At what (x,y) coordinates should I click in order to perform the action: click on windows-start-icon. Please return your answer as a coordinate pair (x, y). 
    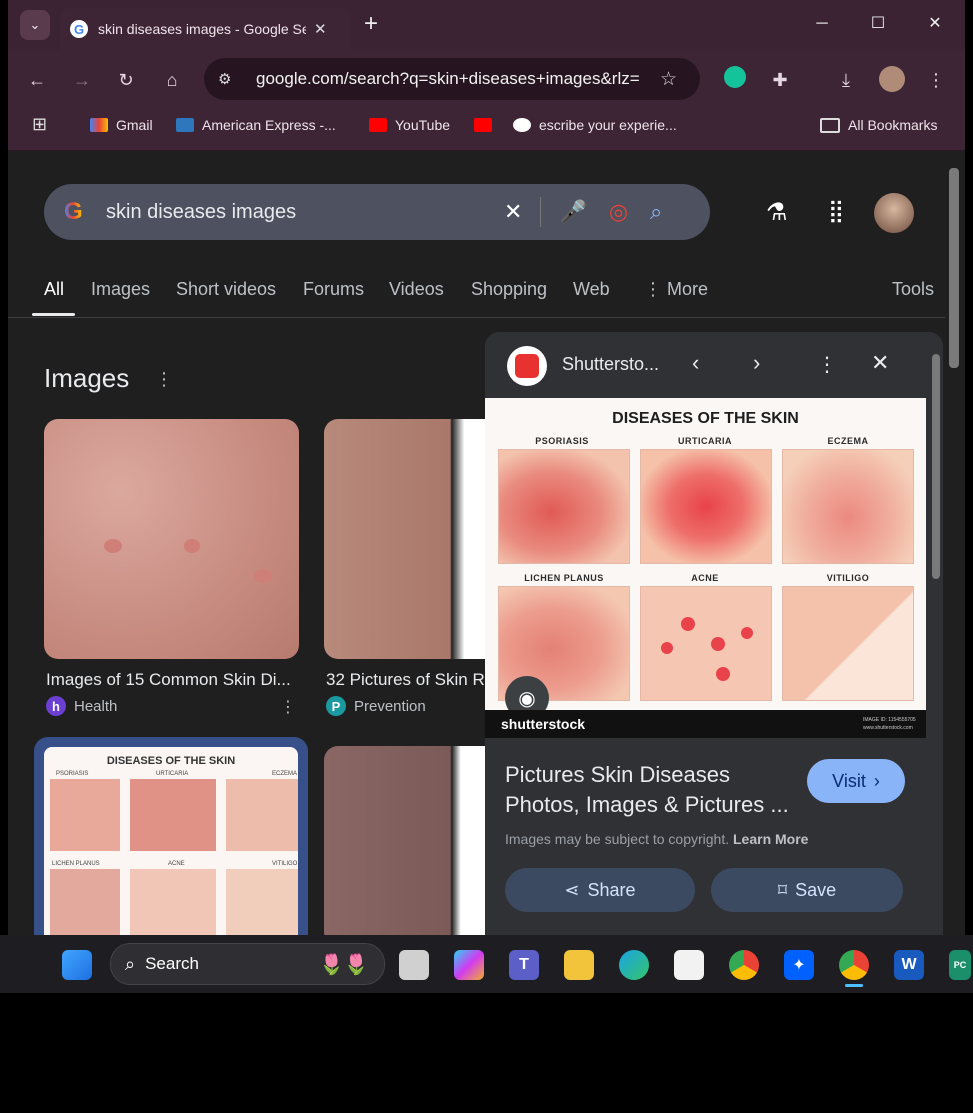
    Looking at the image, I should click on (77, 965).